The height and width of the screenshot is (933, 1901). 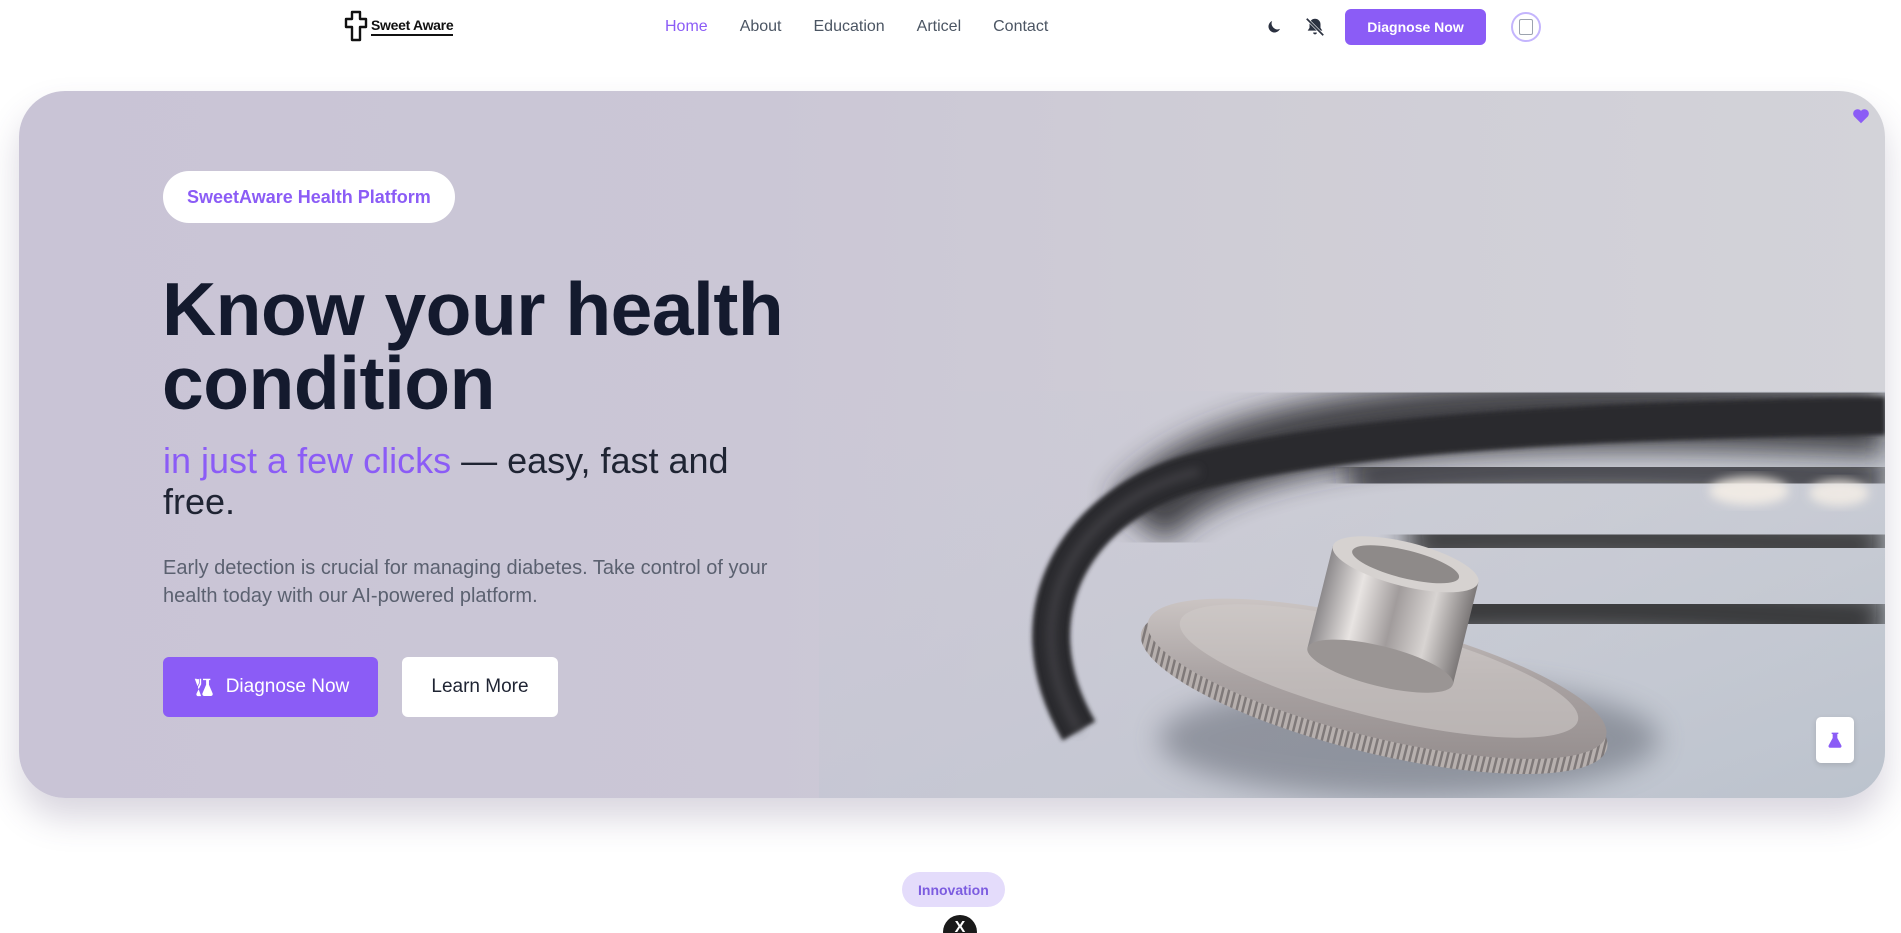 What do you see at coordinates (480, 687) in the screenshot?
I see `learn-more-button: Learn More` at bounding box center [480, 687].